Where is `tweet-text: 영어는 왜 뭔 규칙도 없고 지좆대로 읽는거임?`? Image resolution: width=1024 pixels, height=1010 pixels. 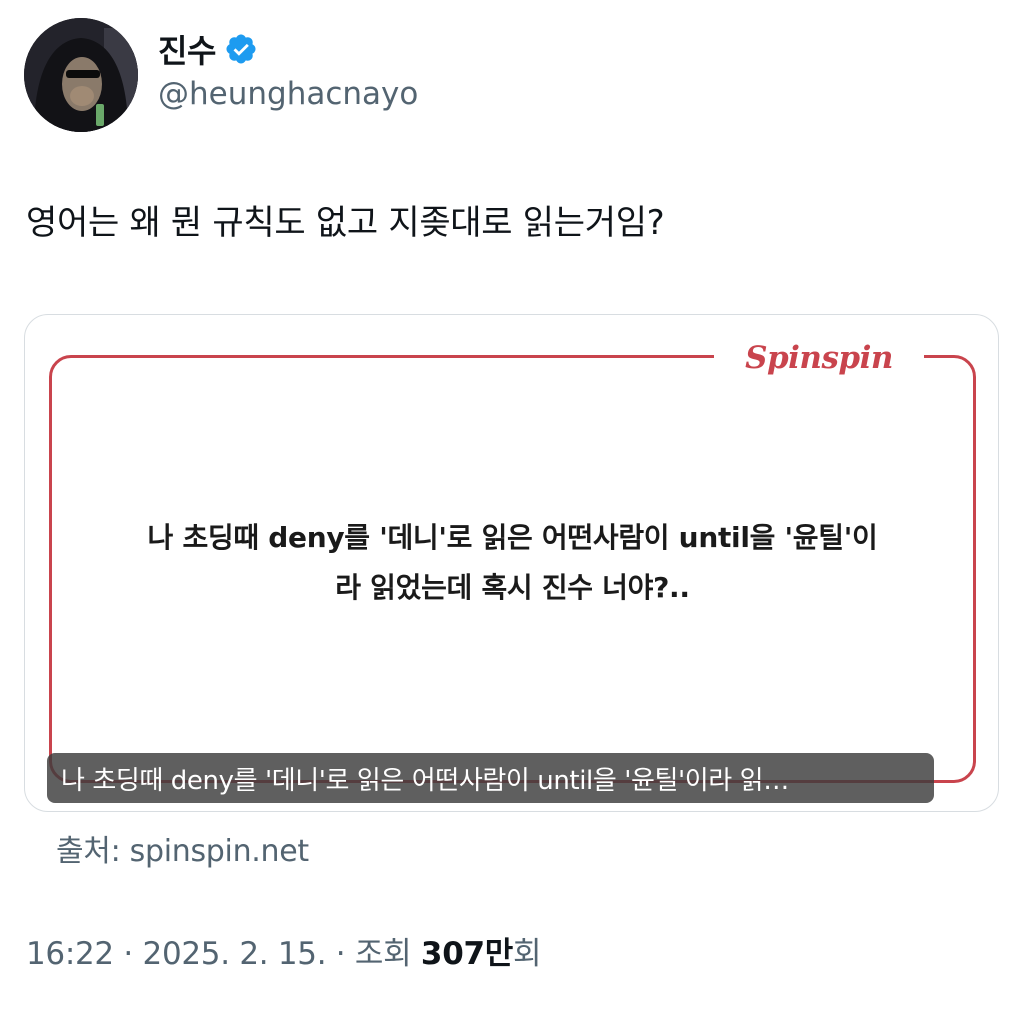
tweet-text: 영어는 왜 뭔 규칙도 없고 지좆대로 읽는거임? is located at coordinates (345, 223).